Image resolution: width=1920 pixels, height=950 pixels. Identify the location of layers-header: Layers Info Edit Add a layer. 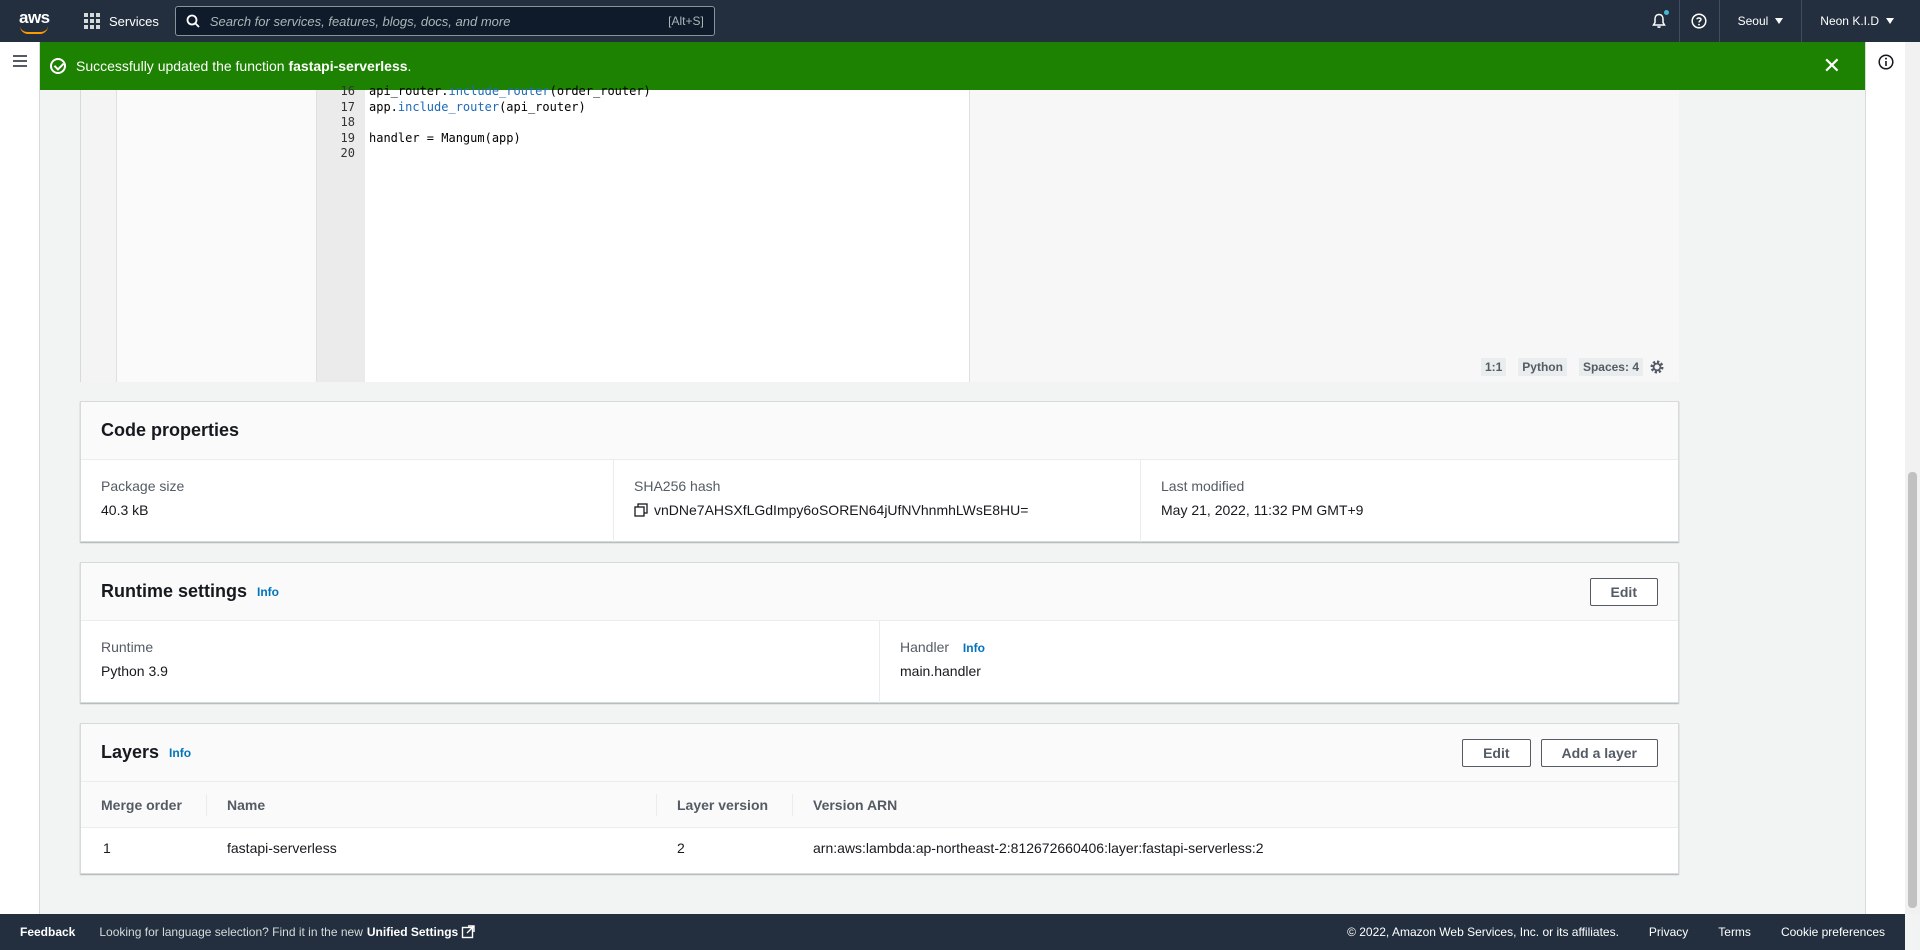
(879, 753).